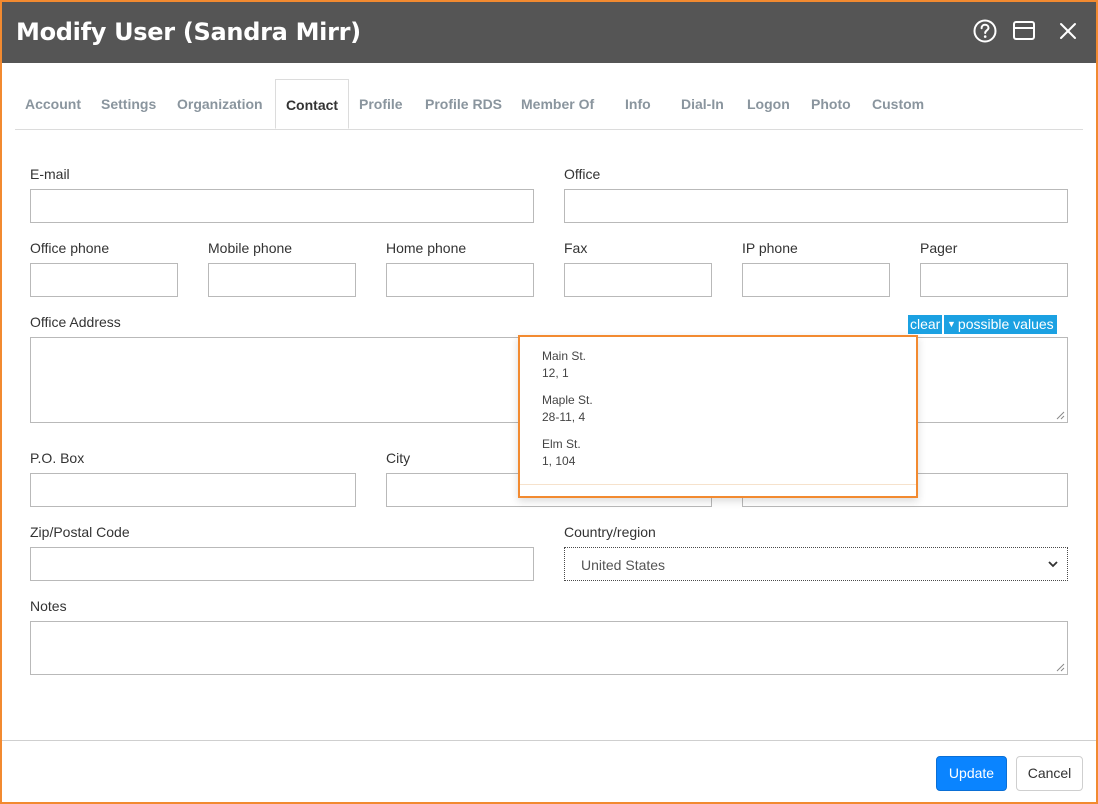 Image resolution: width=1098 pixels, height=804 pixels. Describe the element at coordinates (567, 400) in the screenshot. I see `possible-value-line1: Maple St.` at that location.